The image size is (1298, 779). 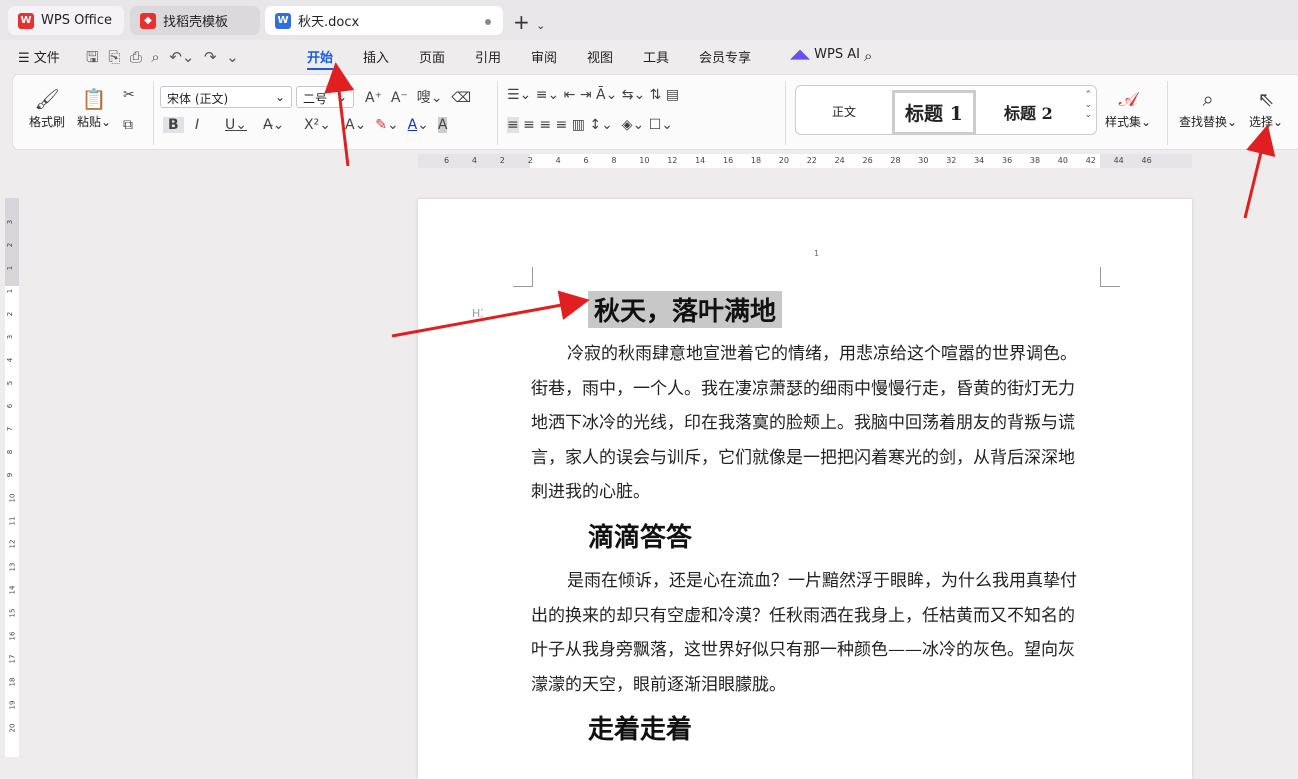 I want to click on align-buttons: ≡ ≡ ≡ ≡ ▥ ↕⌄ ◈⌄ ☐⌄, so click(x=590, y=125).